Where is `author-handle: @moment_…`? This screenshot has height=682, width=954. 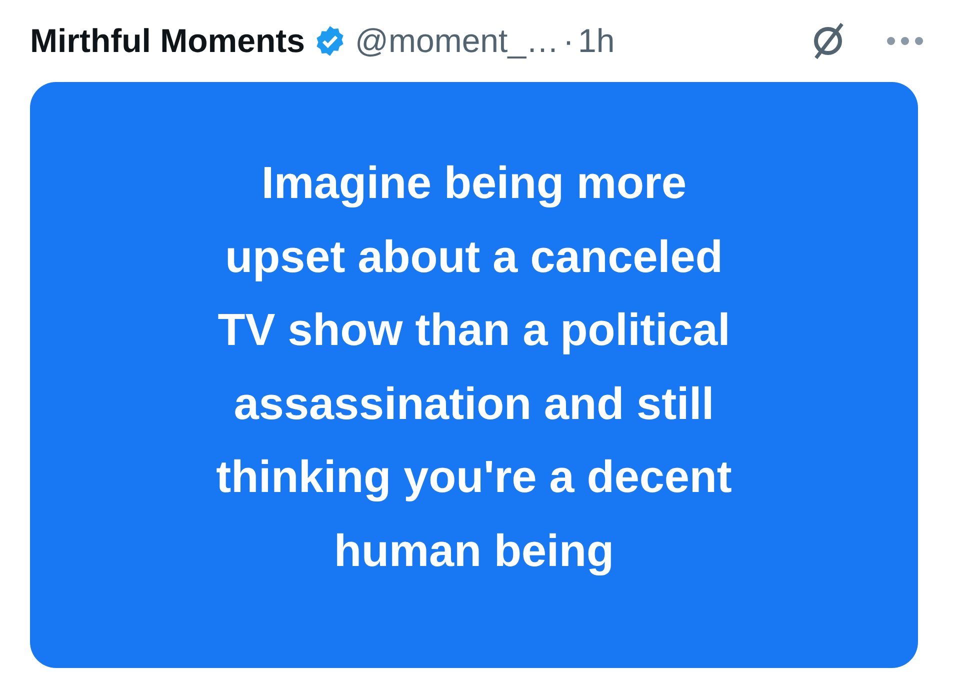 author-handle: @moment_… is located at coordinates (457, 41).